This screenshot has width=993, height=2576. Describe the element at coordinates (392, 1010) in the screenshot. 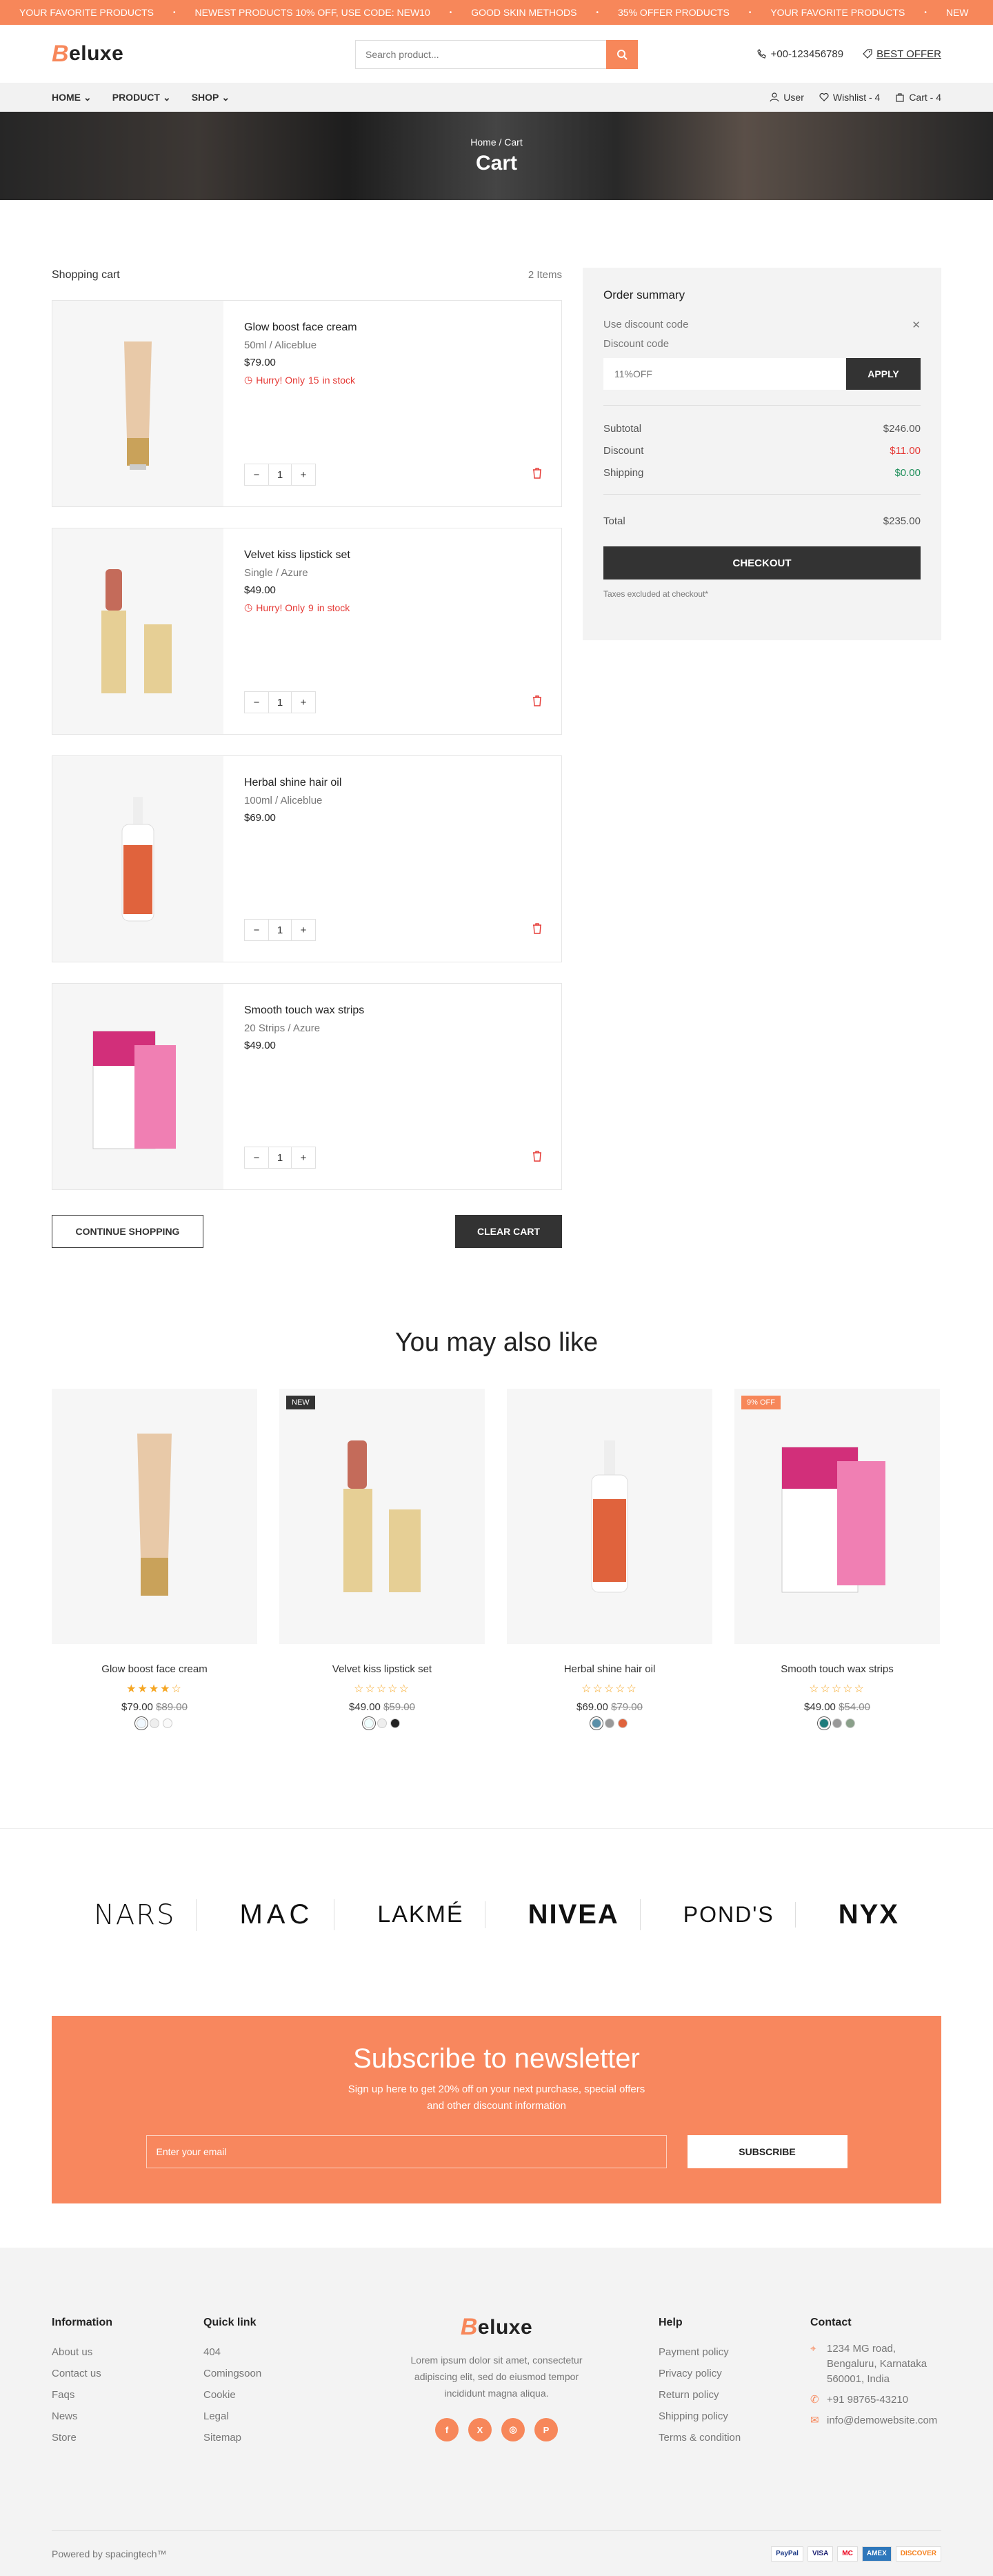

I see `cart-item-name: Smooth touch wax strips` at that location.